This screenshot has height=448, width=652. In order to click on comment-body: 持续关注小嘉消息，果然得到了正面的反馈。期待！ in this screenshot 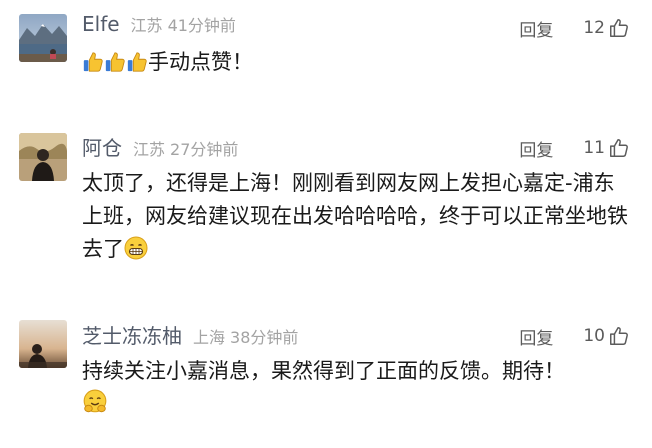, I will do `click(323, 371)`.